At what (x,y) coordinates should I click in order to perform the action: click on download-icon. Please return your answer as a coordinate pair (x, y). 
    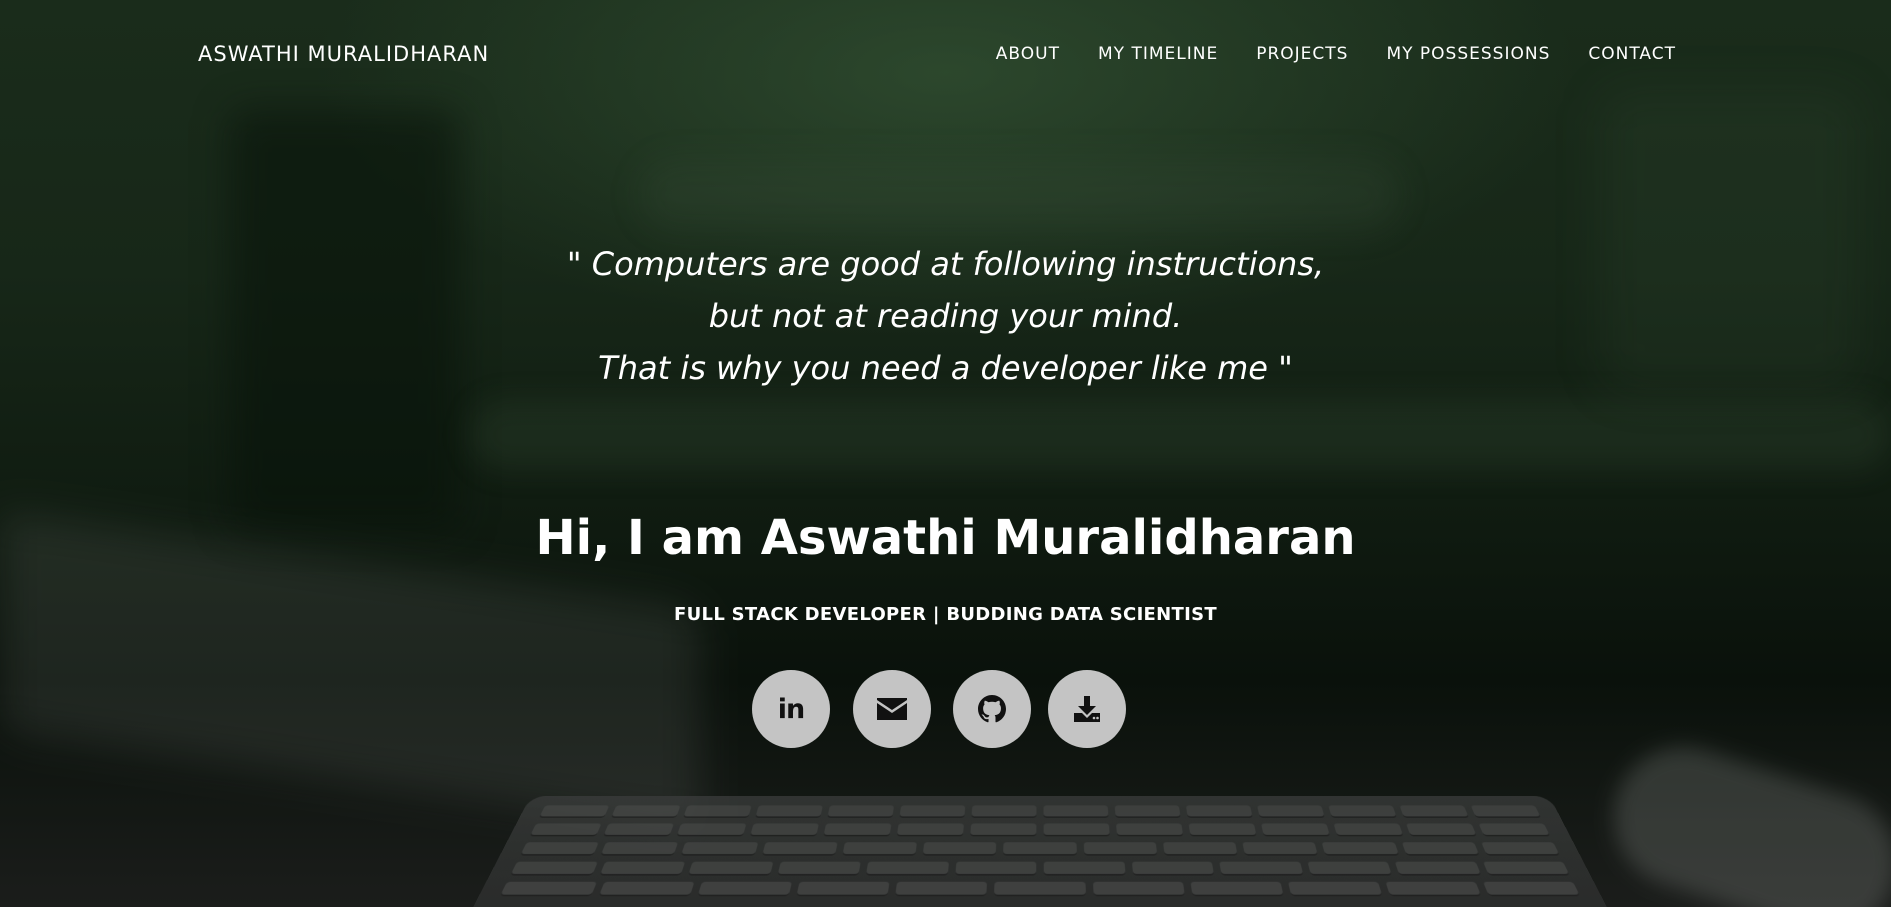
    Looking at the image, I should click on (1087, 709).